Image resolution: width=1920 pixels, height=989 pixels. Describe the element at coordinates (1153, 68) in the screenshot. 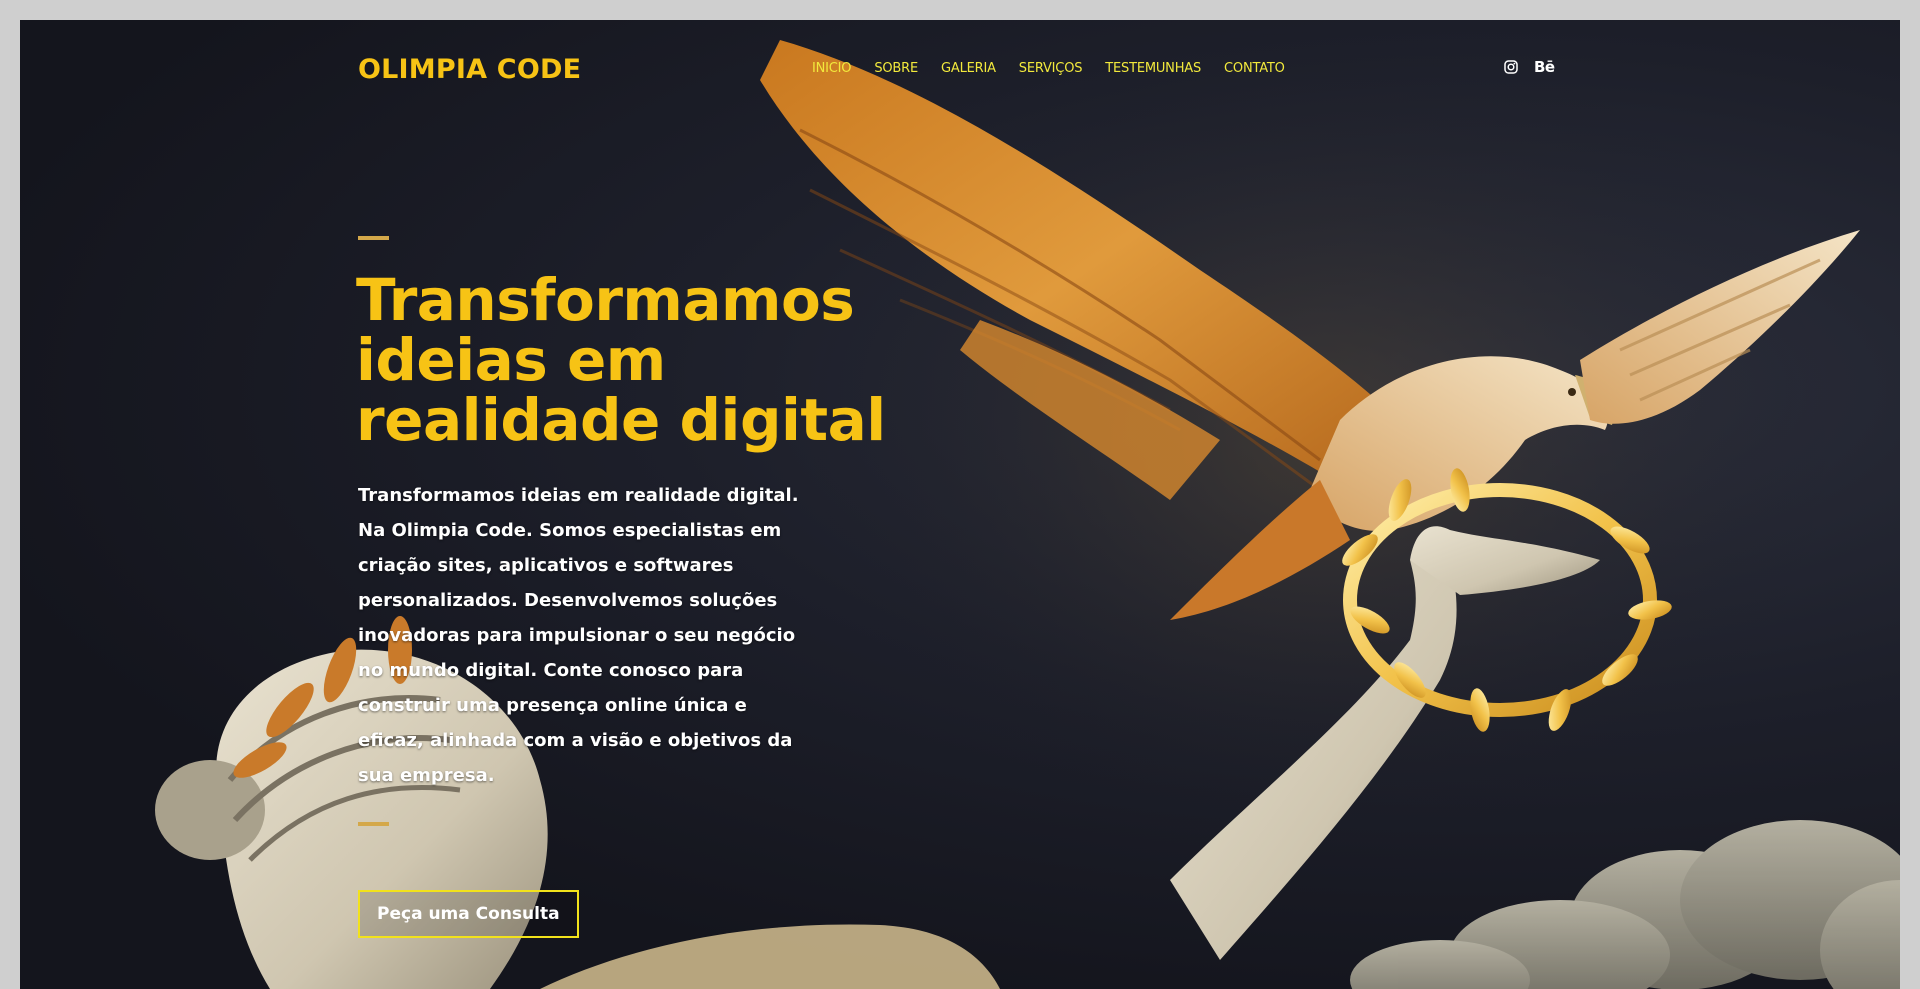

I see `nav-item-testemunhas: TESTEMUNHAS` at that location.